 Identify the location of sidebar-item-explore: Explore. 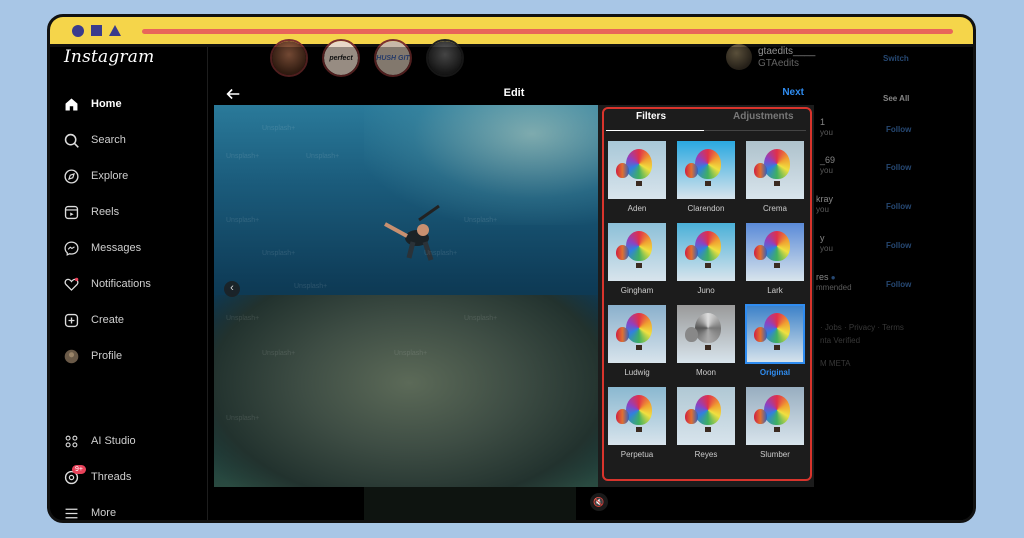
(95, 176).